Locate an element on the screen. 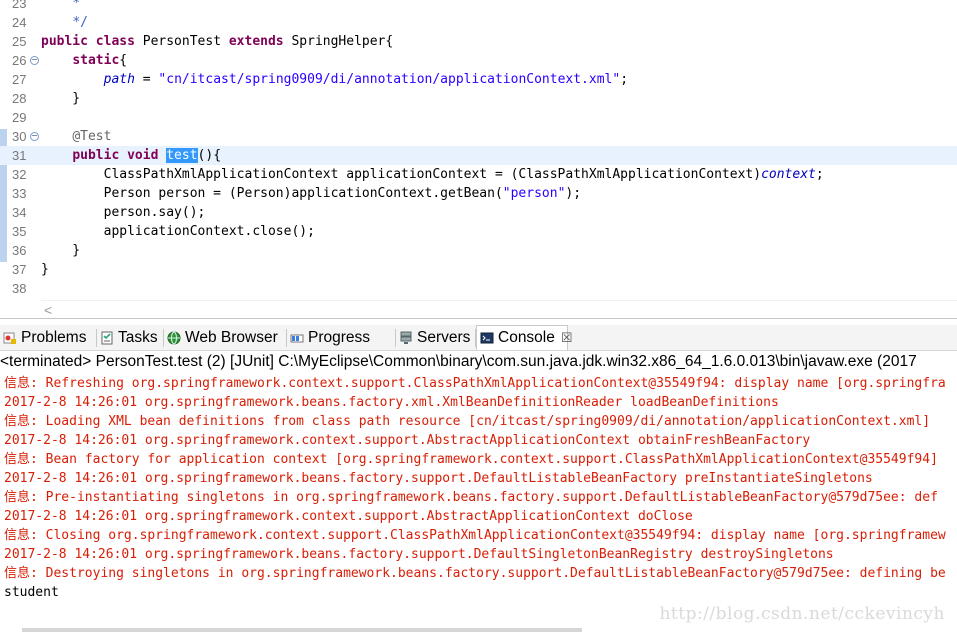 This screenshot has width=957, height=632. code-token: applicationContext.close(); is located at coordinates (178, 231).